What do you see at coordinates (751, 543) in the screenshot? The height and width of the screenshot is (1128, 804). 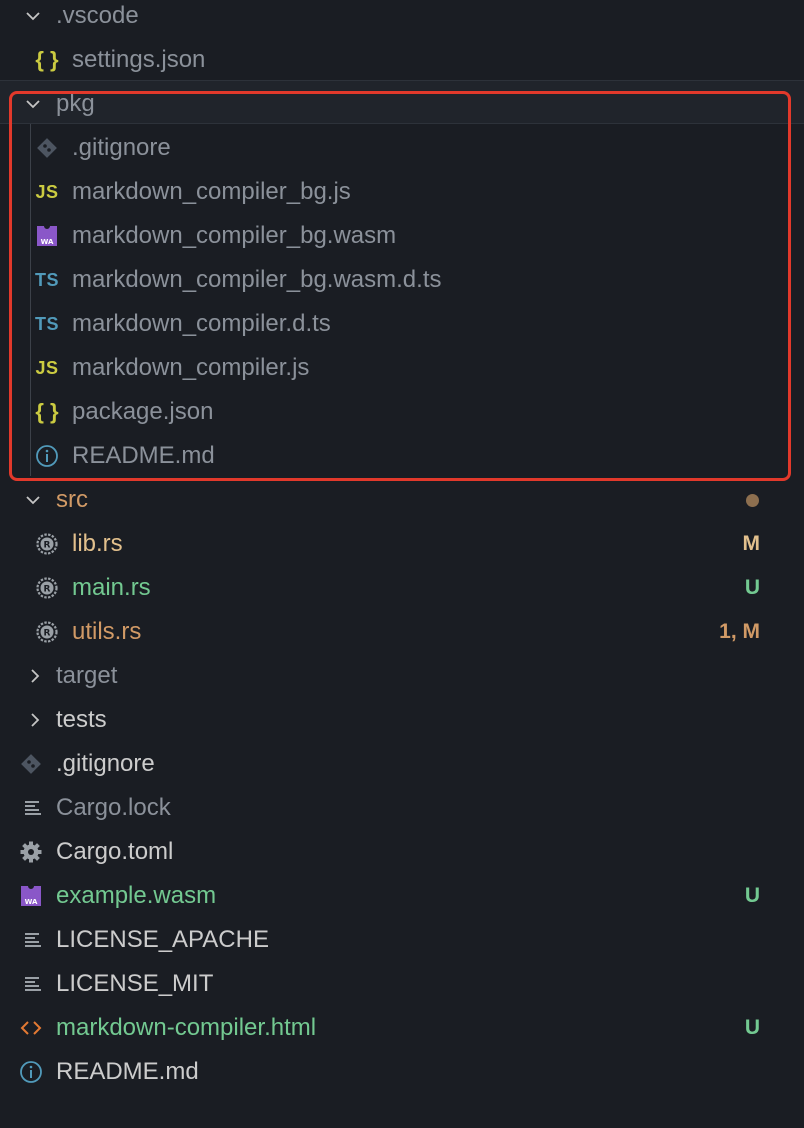 I see `git-status-badge: M` at bounding box center [751, 543].